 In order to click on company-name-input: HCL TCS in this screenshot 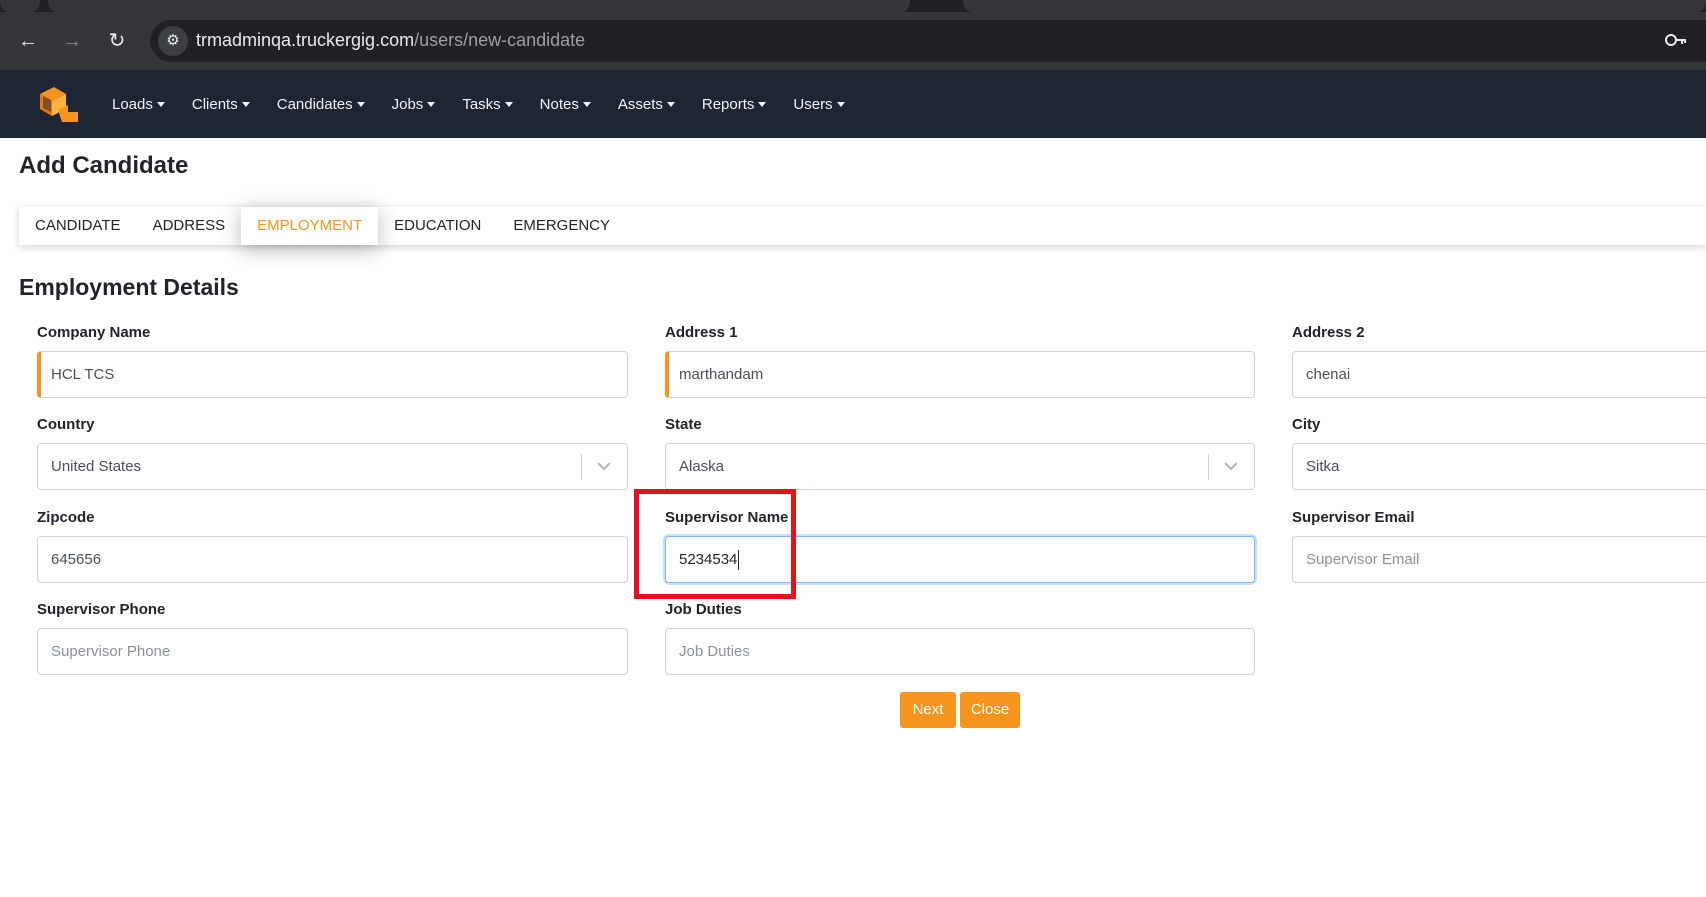, I will do `click(332, 374)`.